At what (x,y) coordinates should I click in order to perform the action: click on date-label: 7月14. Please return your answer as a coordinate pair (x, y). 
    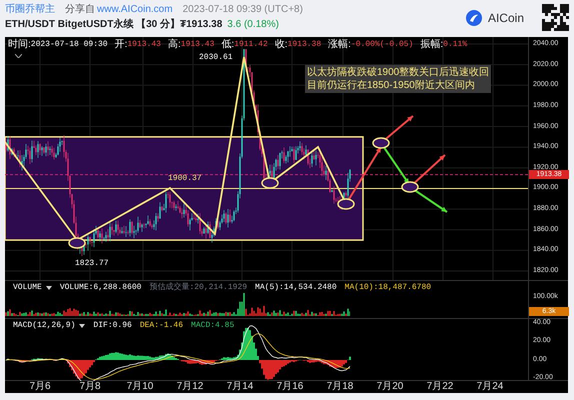
    Looking at the image, I should click on (240, 387).